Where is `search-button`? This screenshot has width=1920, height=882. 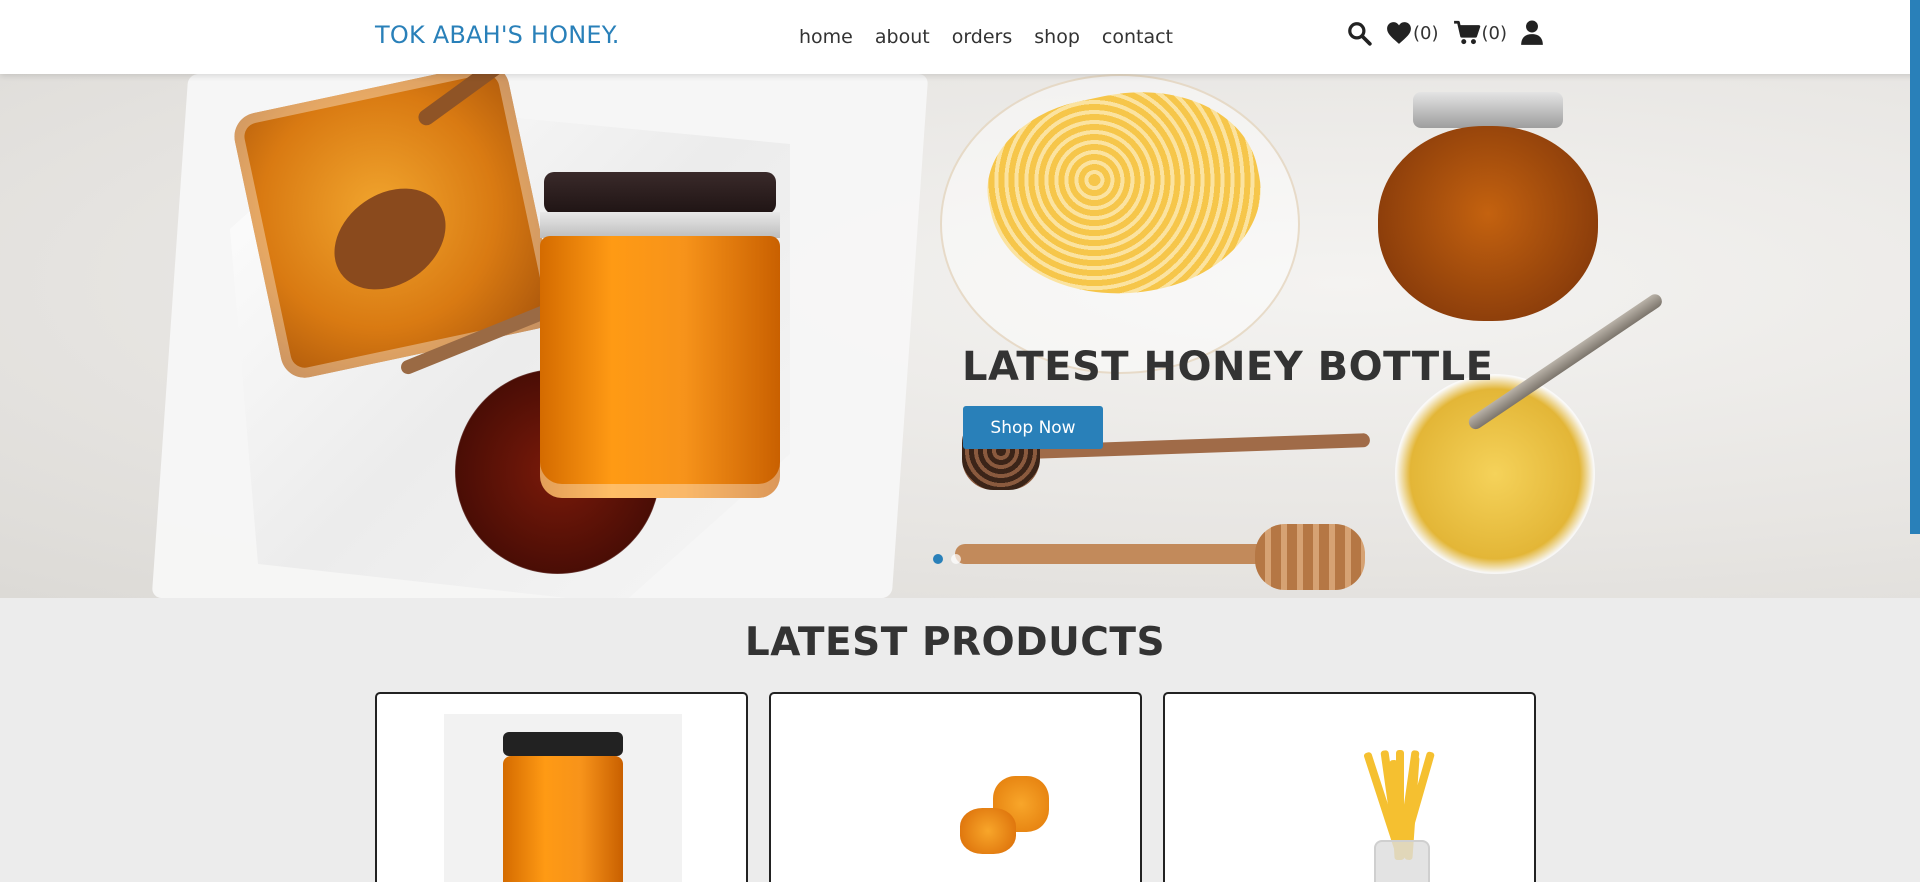 search-button is located at coordinates (1359, 33).